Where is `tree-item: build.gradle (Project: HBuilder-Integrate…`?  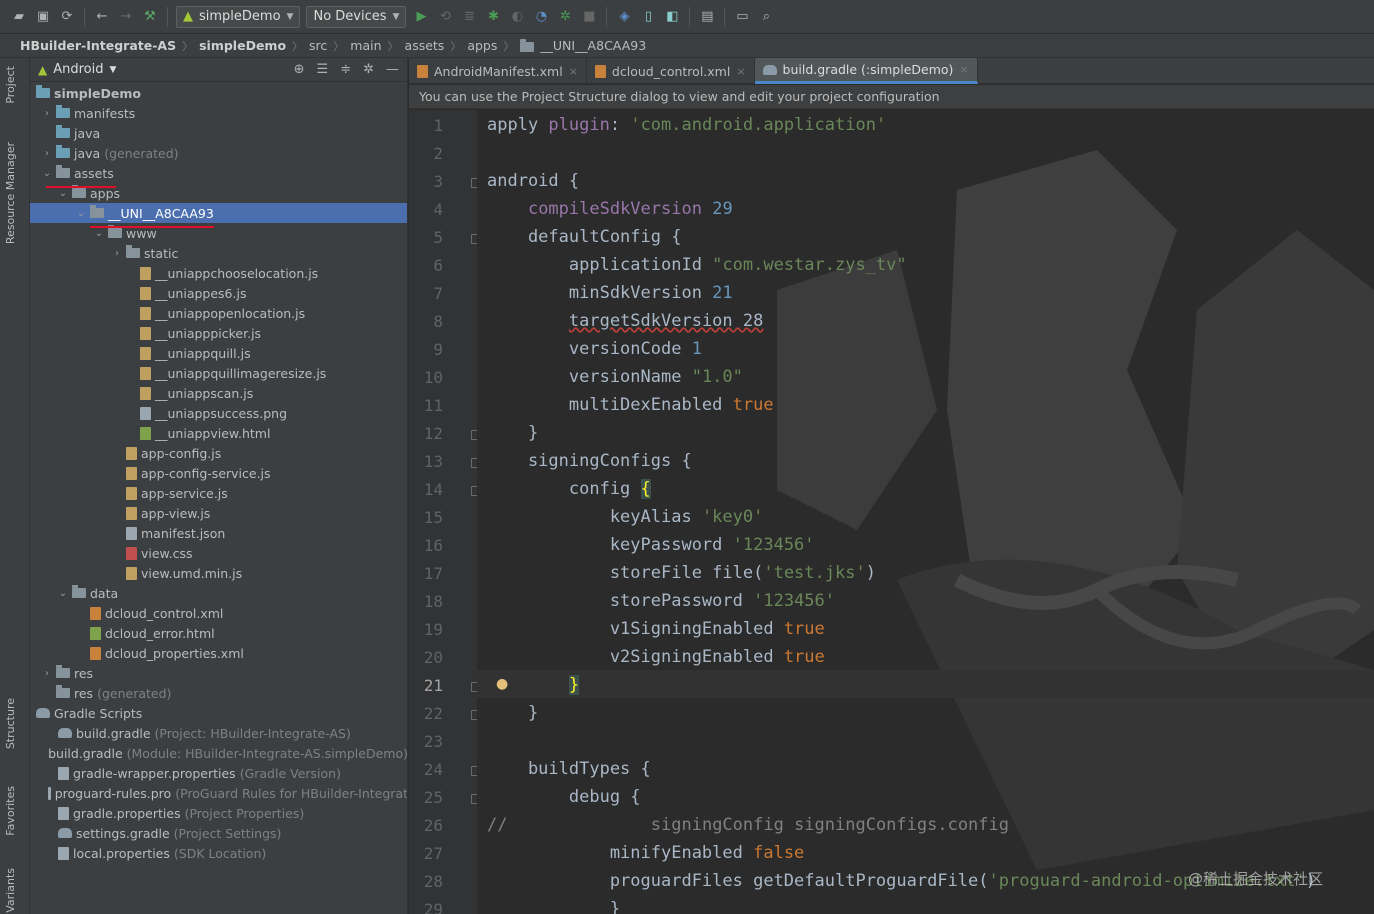 tree-item: build.gradle (Project: HBuilder-Integrate… is located at coordinates (218, 733).